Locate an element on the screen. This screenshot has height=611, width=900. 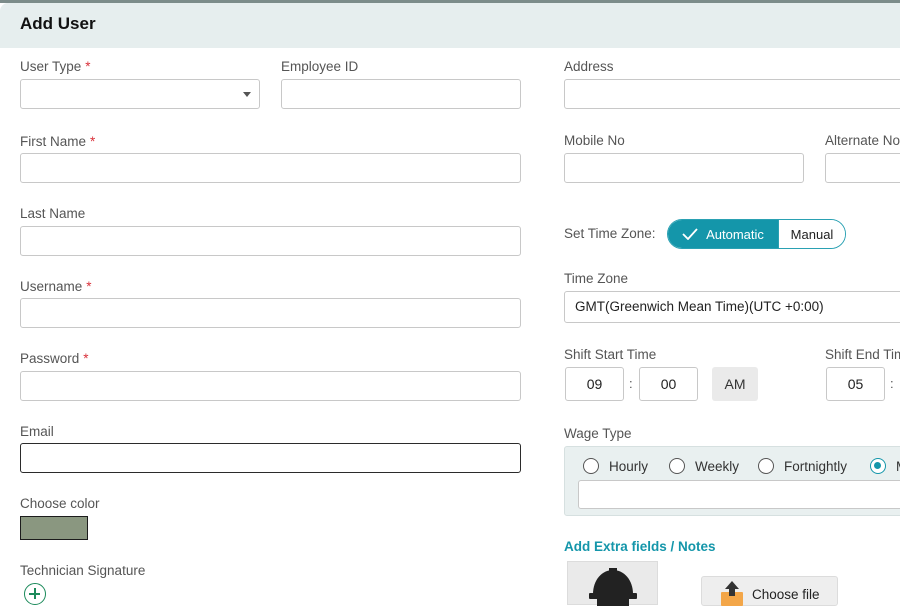
address-input is located at coordinates (732, 94).